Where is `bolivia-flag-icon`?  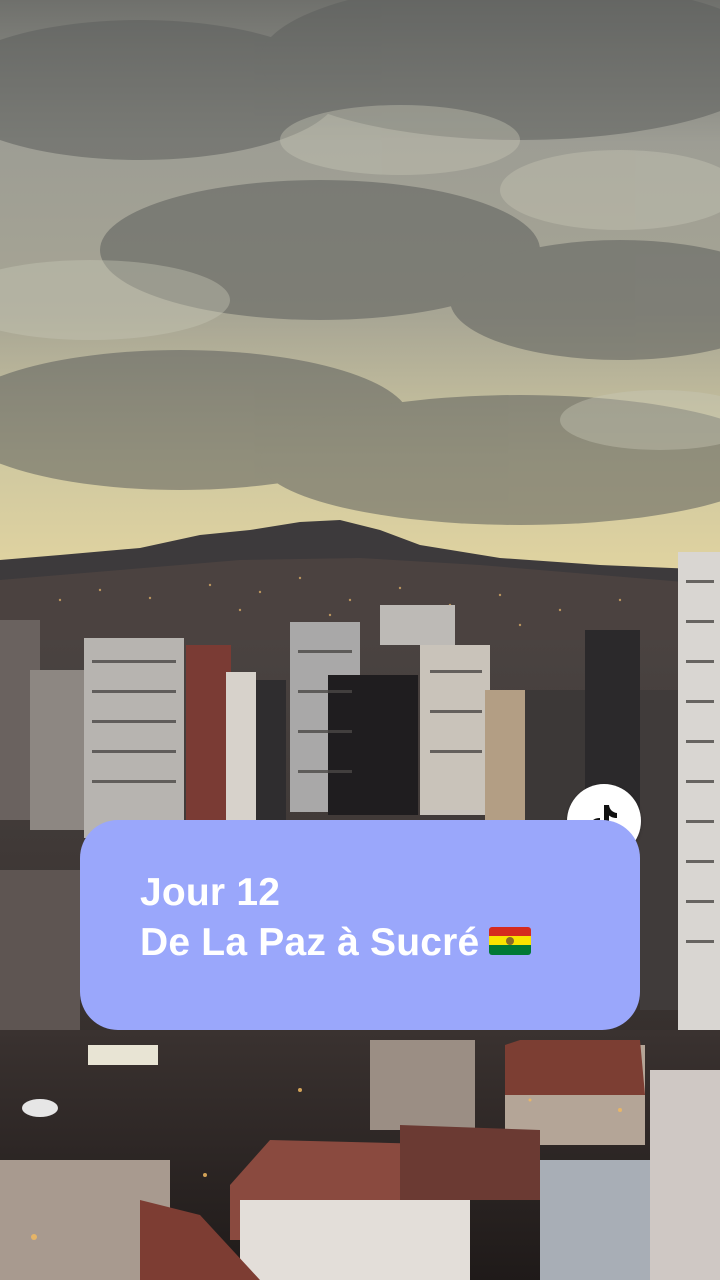
bolivia-flag-icon is located at coordinates (510, 940).